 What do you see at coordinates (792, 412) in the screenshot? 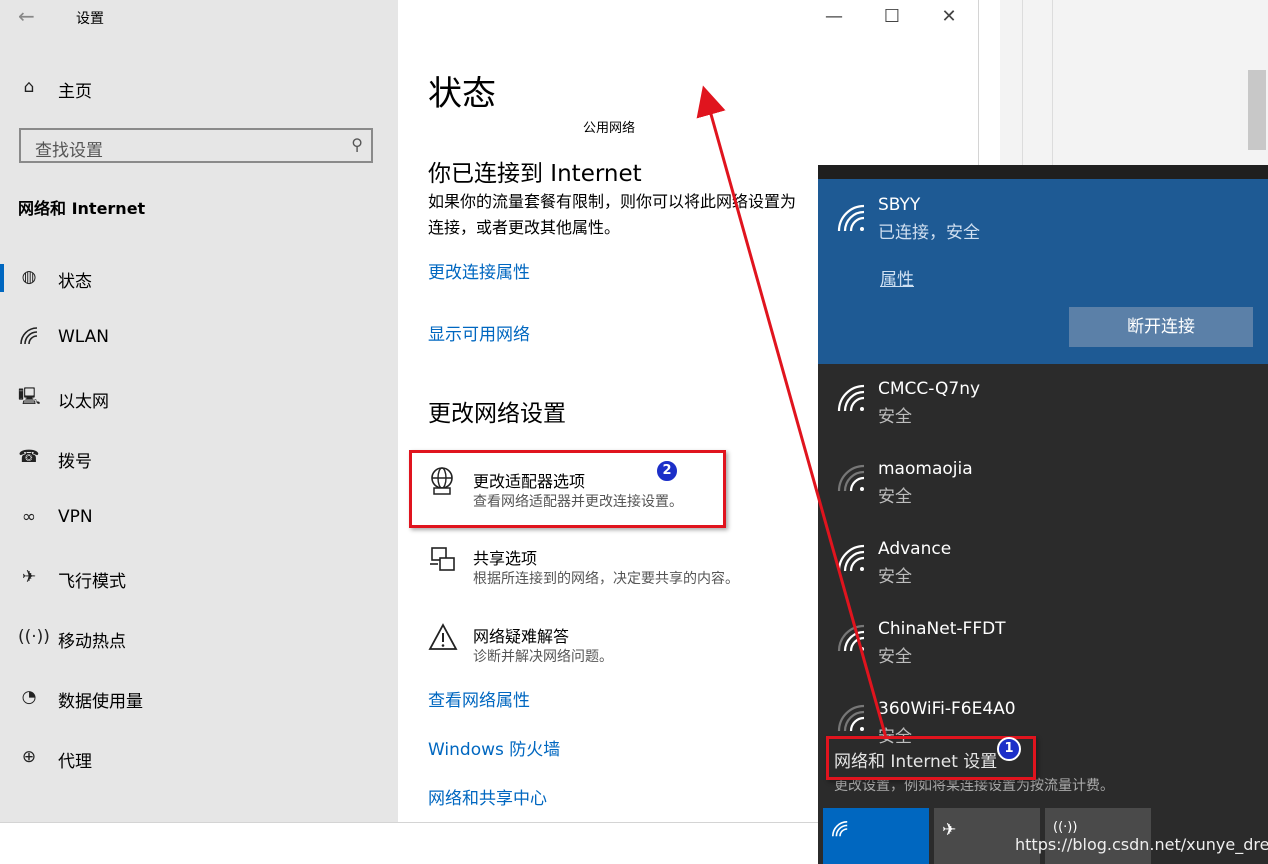
I see `annotation-arrow` at bounding box center [792, 412].